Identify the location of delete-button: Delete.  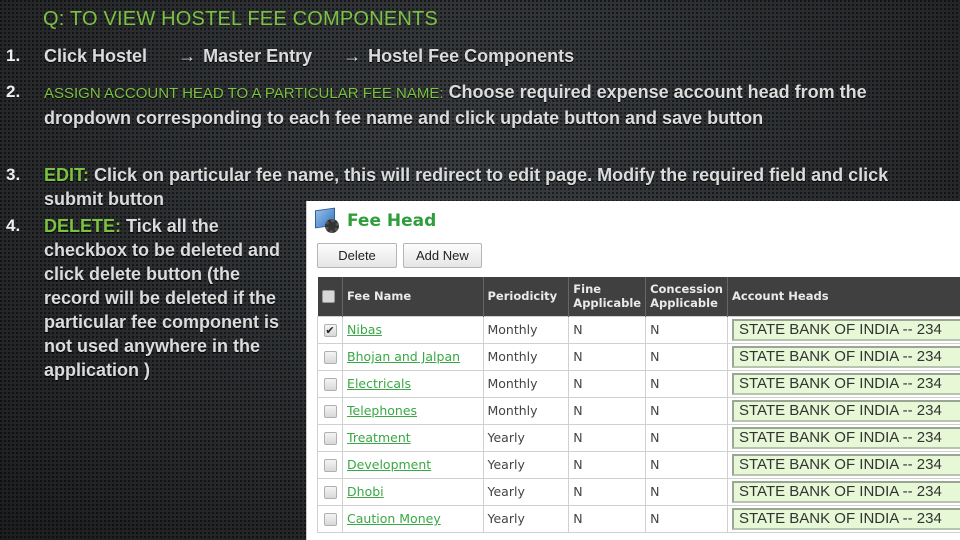
(357, 255).